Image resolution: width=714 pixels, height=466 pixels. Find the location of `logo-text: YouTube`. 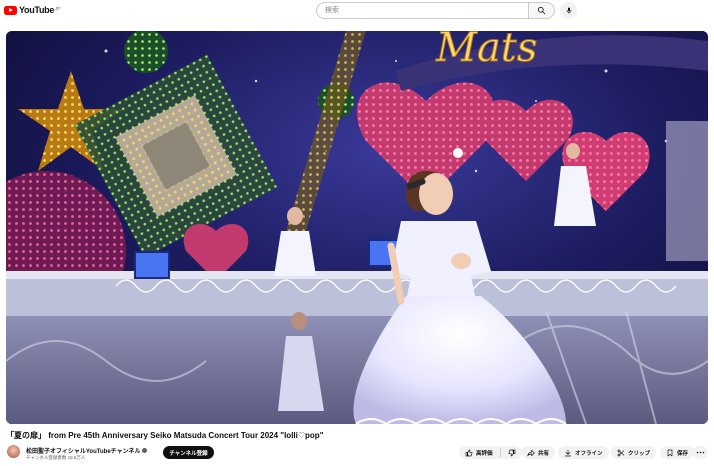

logo-text: YouTube is located at coordinates (37, 10).